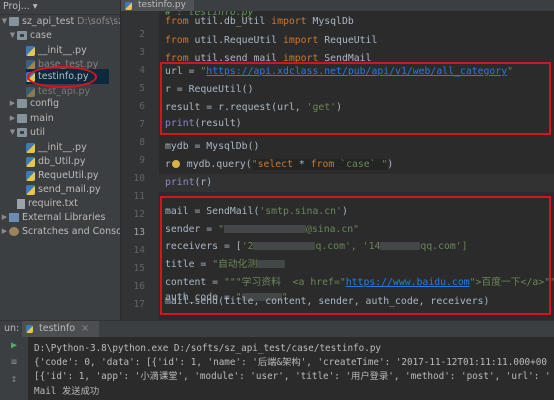  What do you see at coordinates (139, 268) in the screenshot?
I see `line-number: 15` at bounding box center [139, 268].